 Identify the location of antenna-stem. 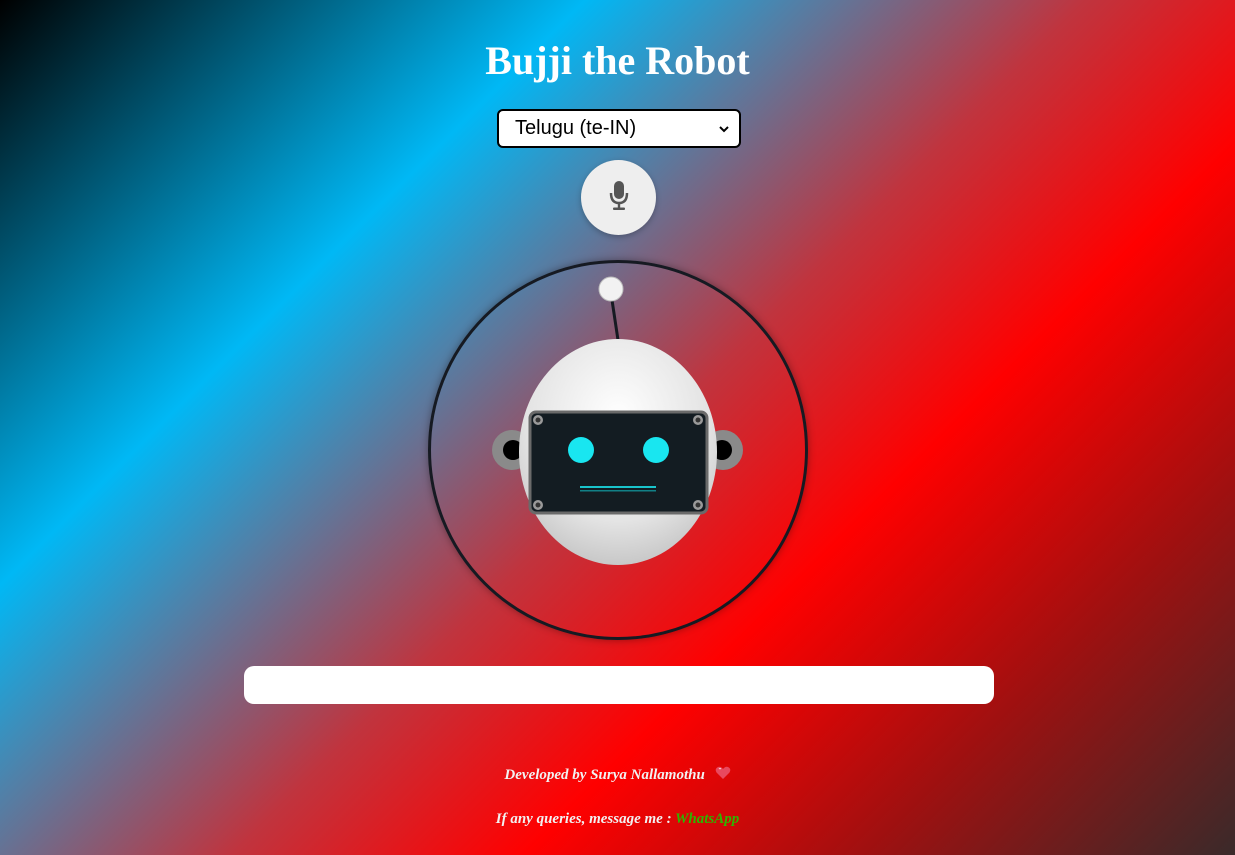
(615, 320).